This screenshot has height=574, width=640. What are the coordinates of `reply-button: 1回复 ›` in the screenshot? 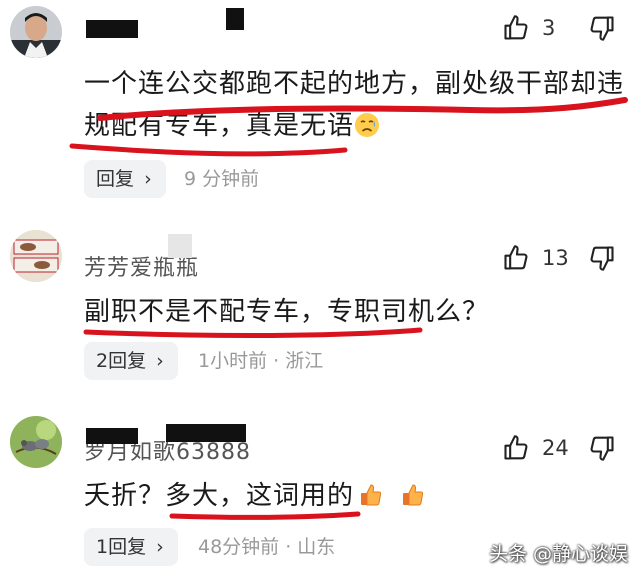 It's located at (131, 547).